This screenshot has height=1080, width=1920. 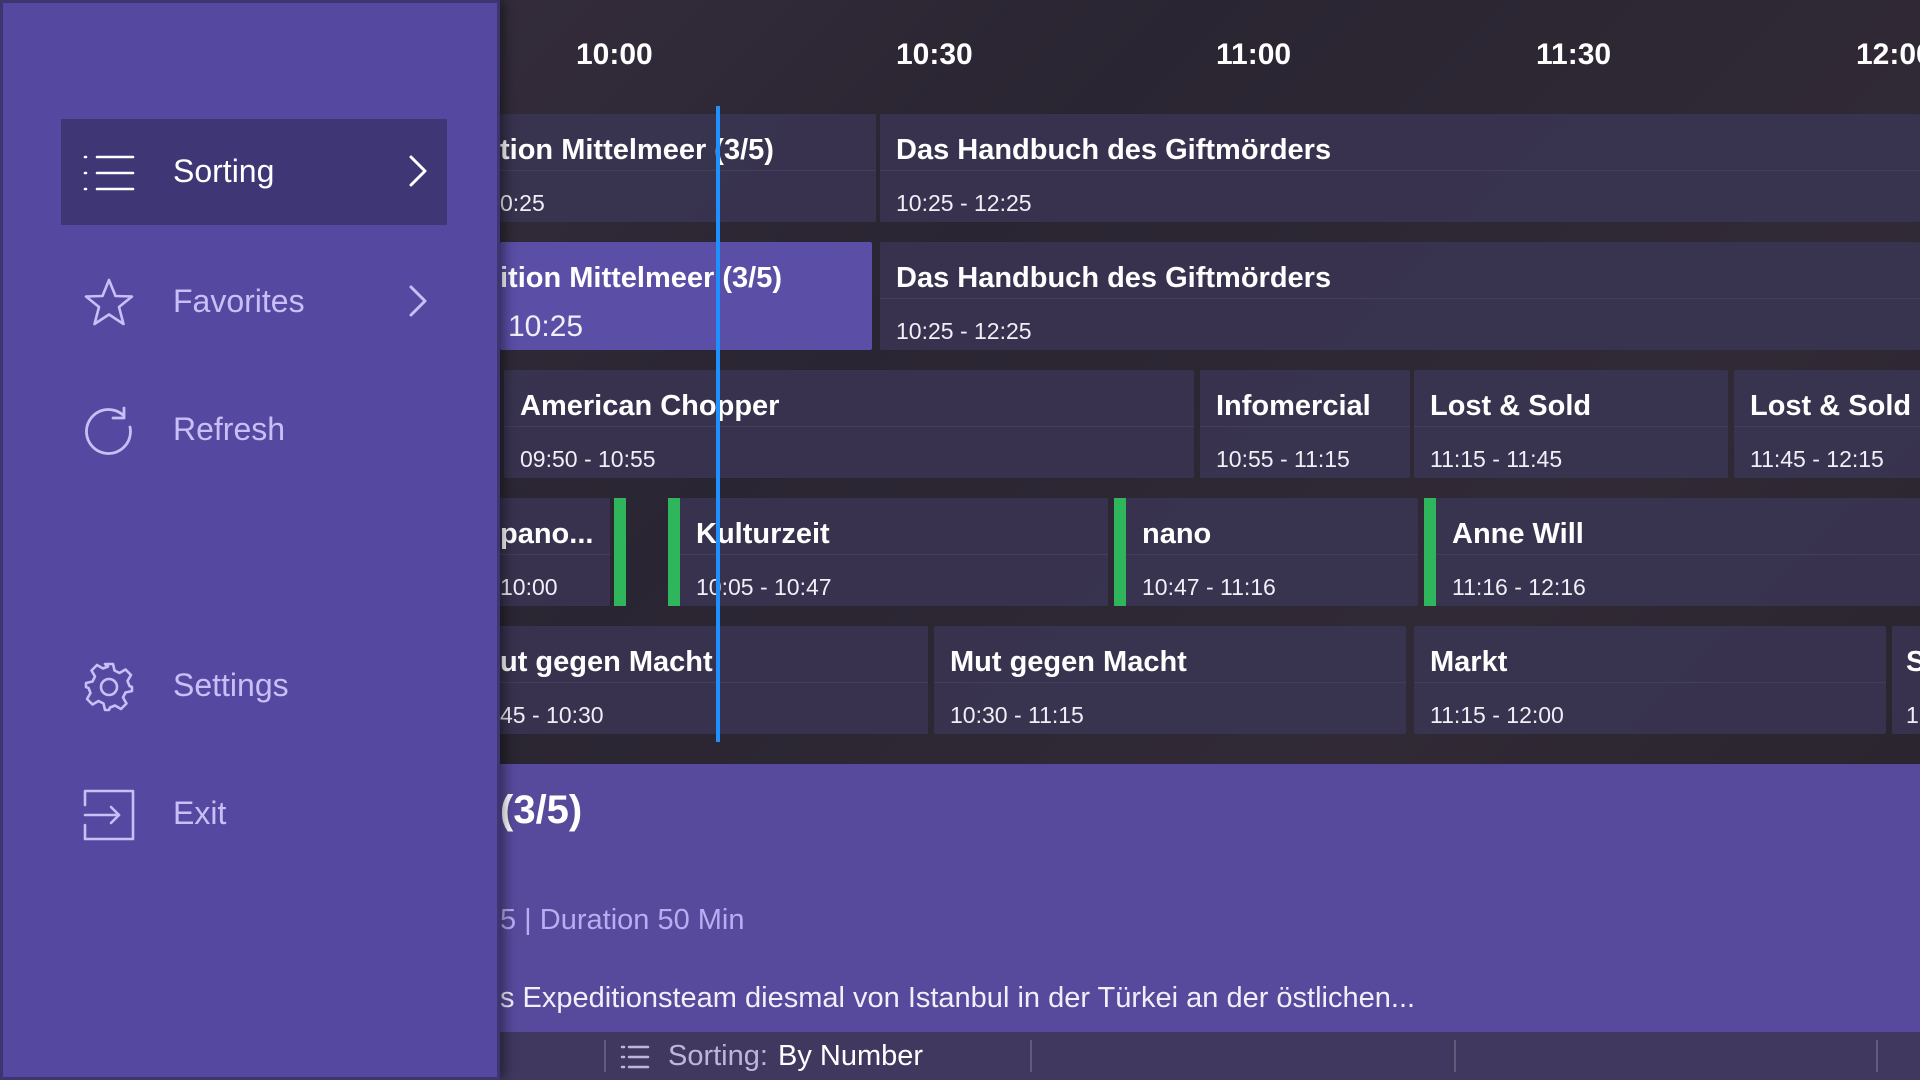 What do you see at coordinates (108, 430) in the screenshot?
I see `refresh-icon` at bounding box center [108, 430].